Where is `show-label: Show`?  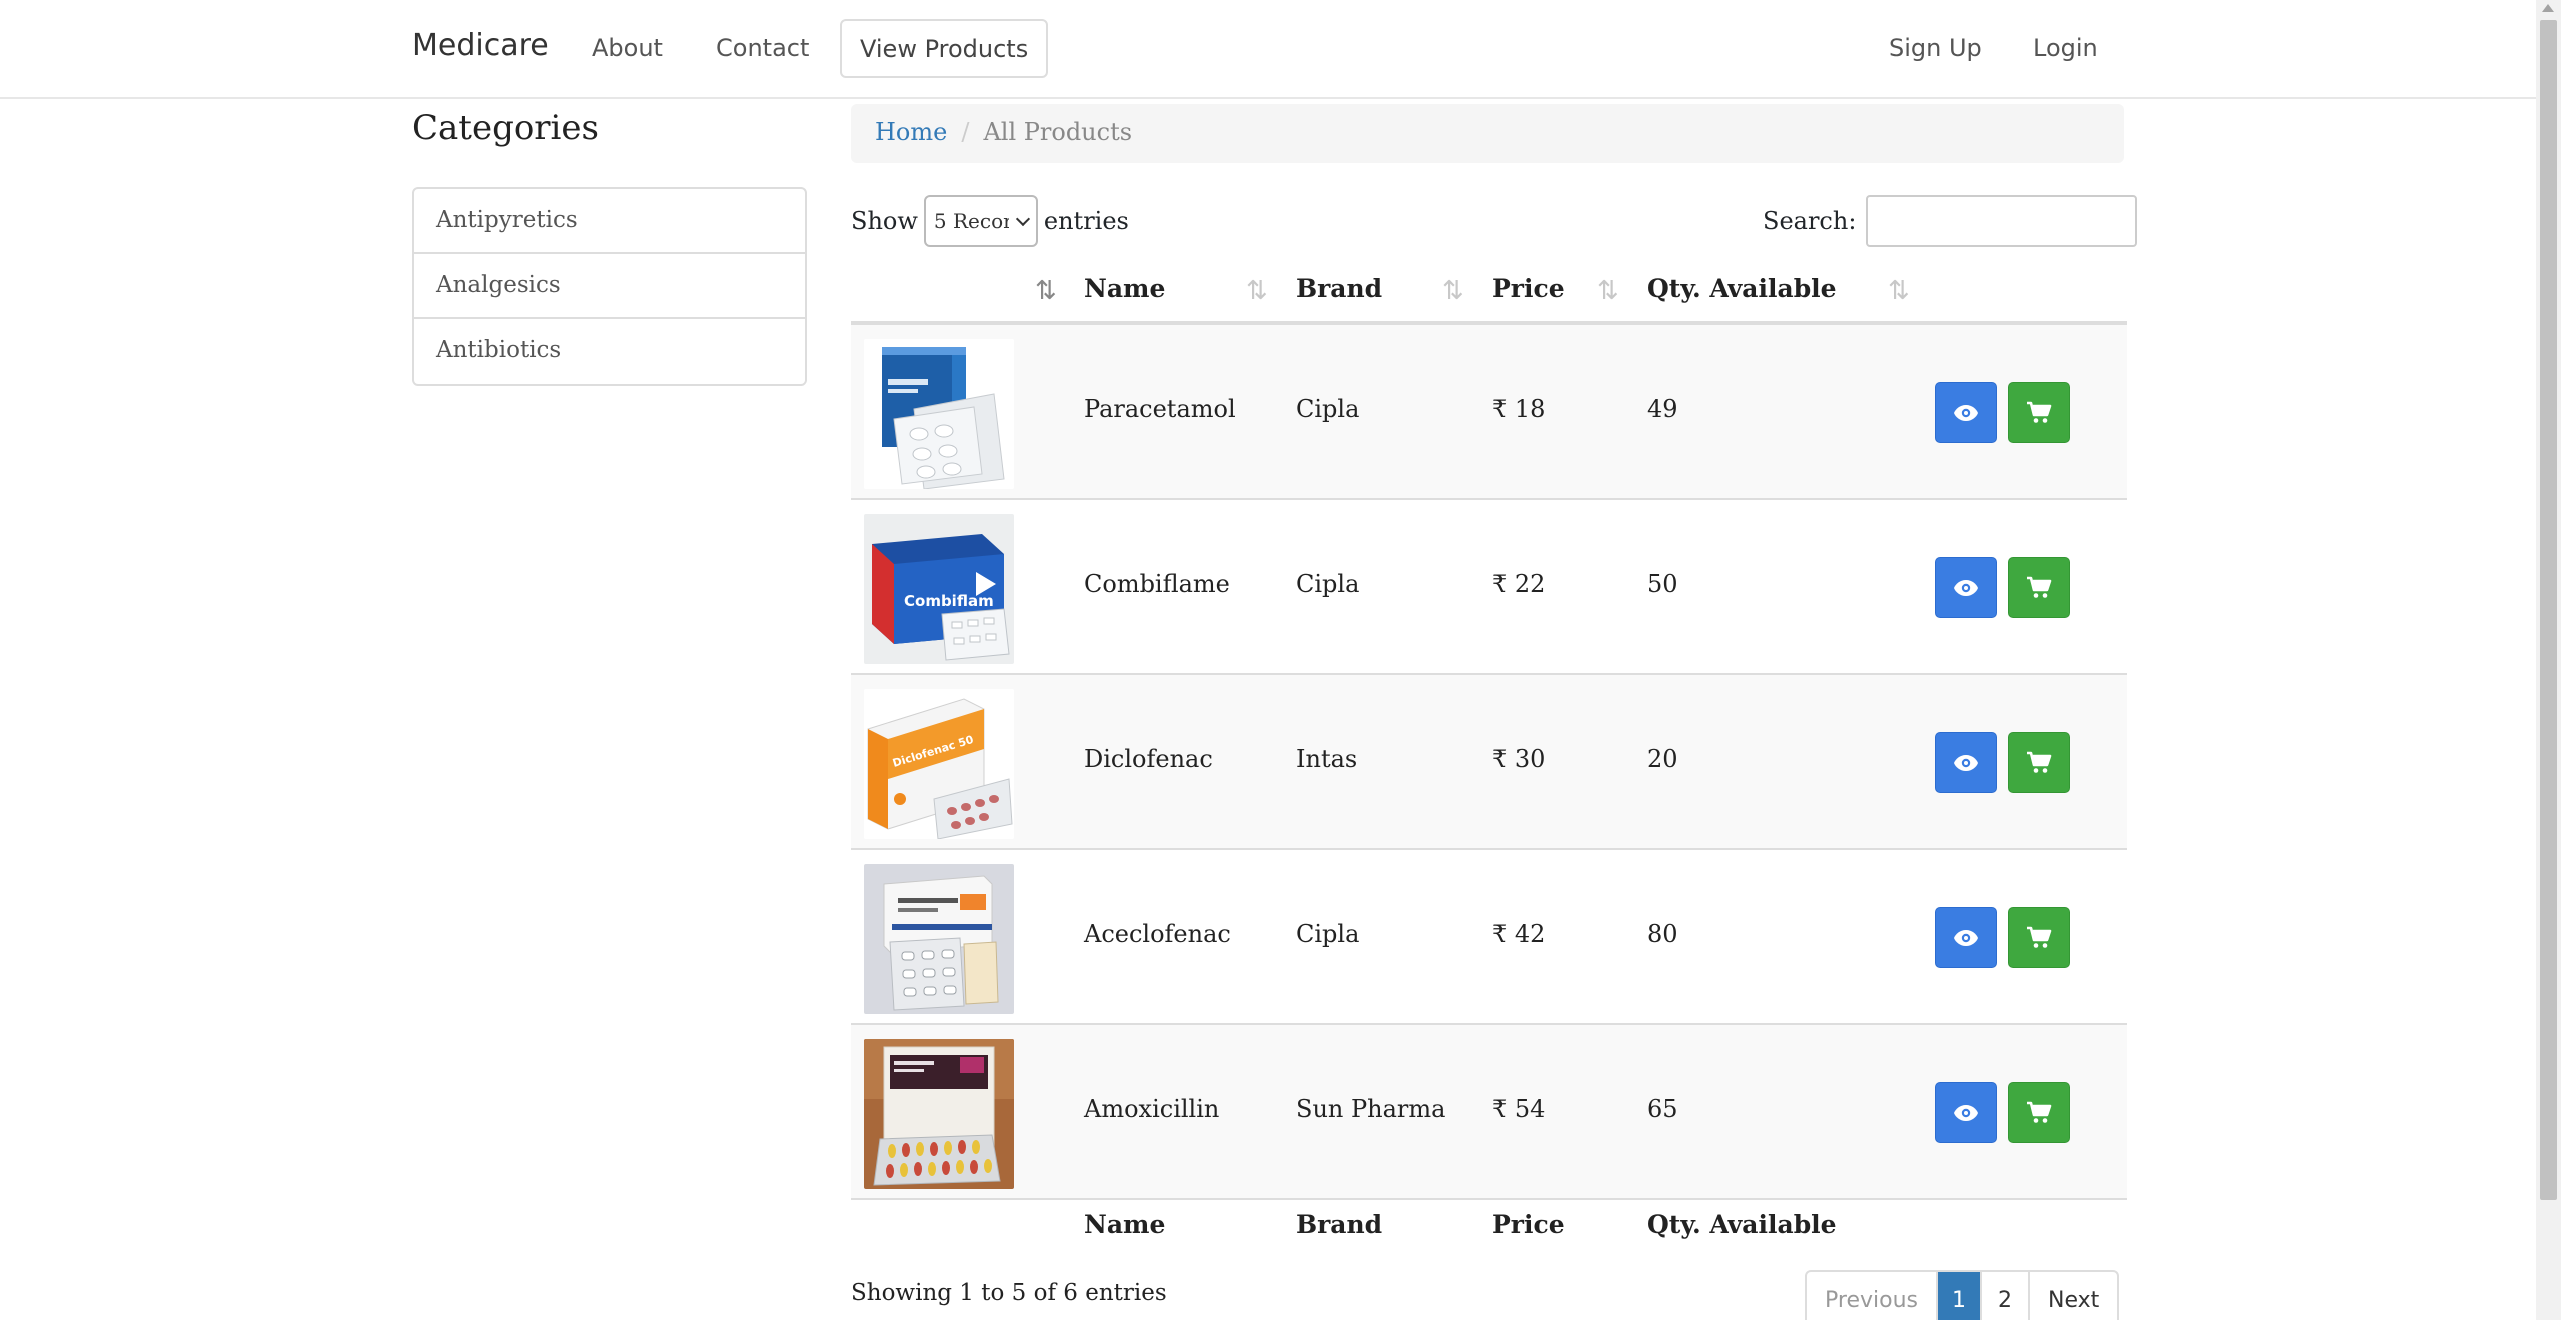 show-label: Show is located at coordinates (884, 221).